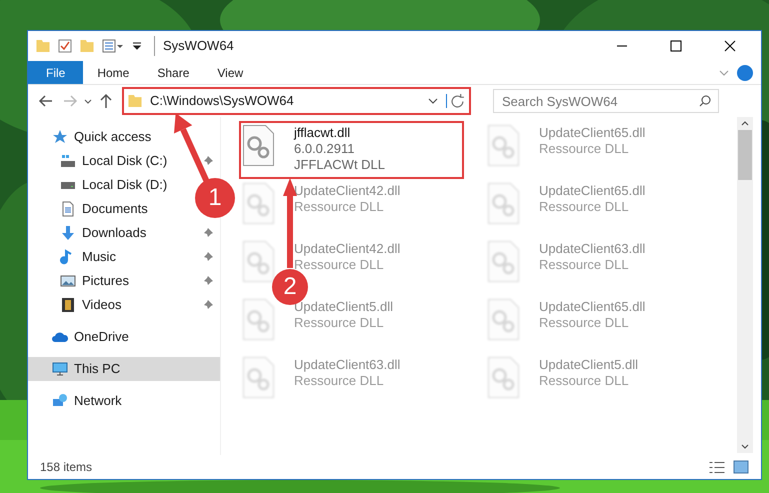 The image size is (769, 493). Describe the element at coordinates (68, 233) in the screenshot. I see `download-arrow-icon` at that location.